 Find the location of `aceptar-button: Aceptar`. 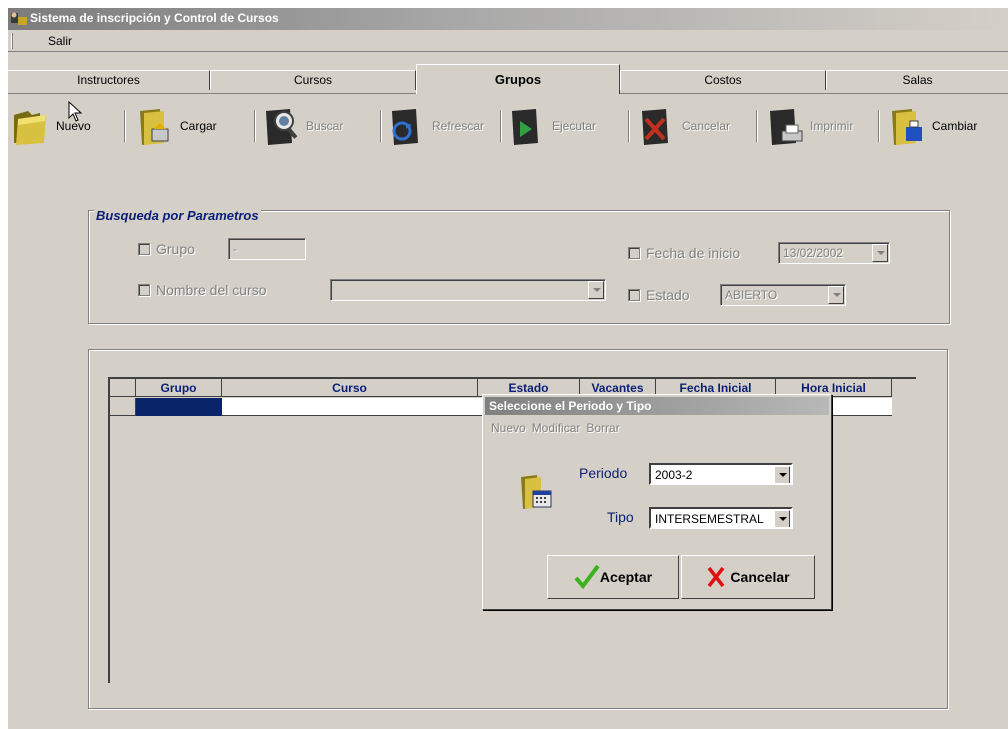

aceptar-button: Aceptar is located at coordinates (613, 577).